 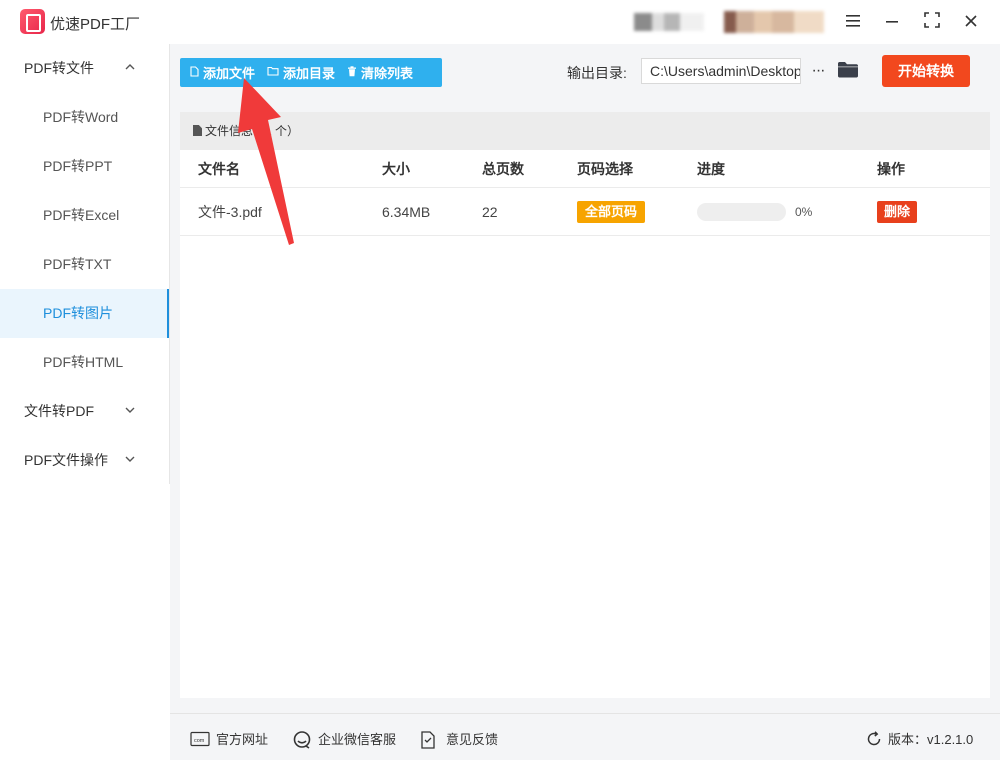 What do you see at coordinates (302, 739) in the screenshot?
I see `chat-bubble-icon` at bounding box center [302, 739].